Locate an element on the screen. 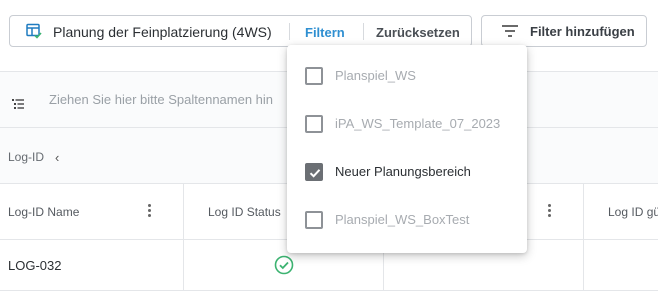 This screenshot has height=291, width=658. add-filter-button: Filter hinzufügen is located at coordinates (564, 31).